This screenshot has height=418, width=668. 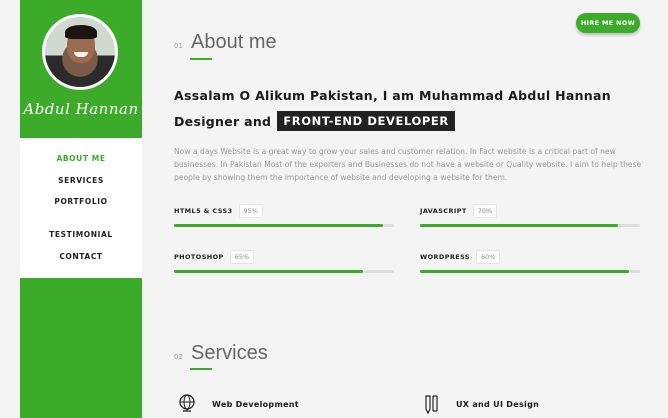 What do you see at coordinates (199, 257) in the screenshot?
I see `skill-name: PHOTOSHOP` at bounding box center [199, 257].